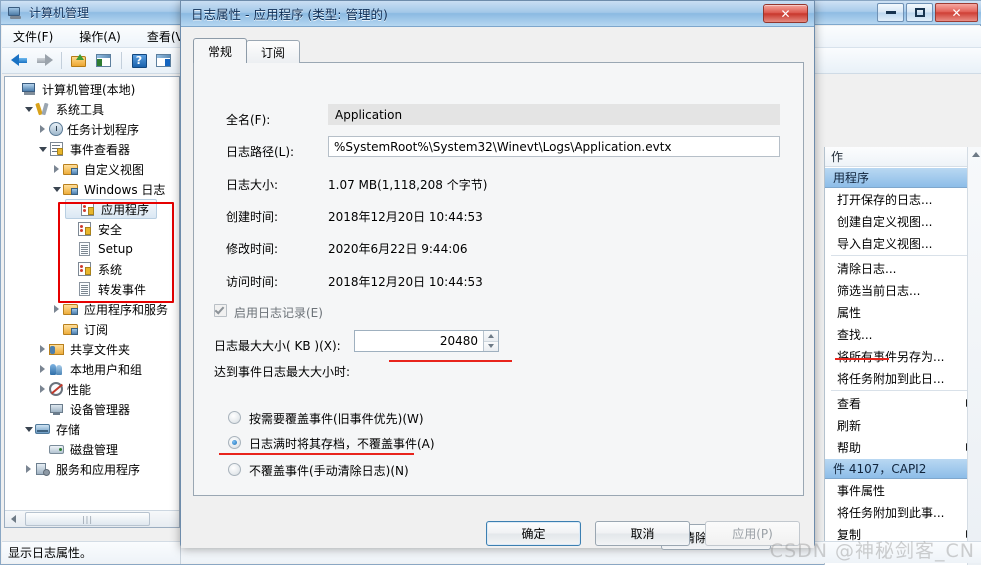 The image size is (981, 565). I want to click on tree-item-16: 设备管理器, so click(92, 409).